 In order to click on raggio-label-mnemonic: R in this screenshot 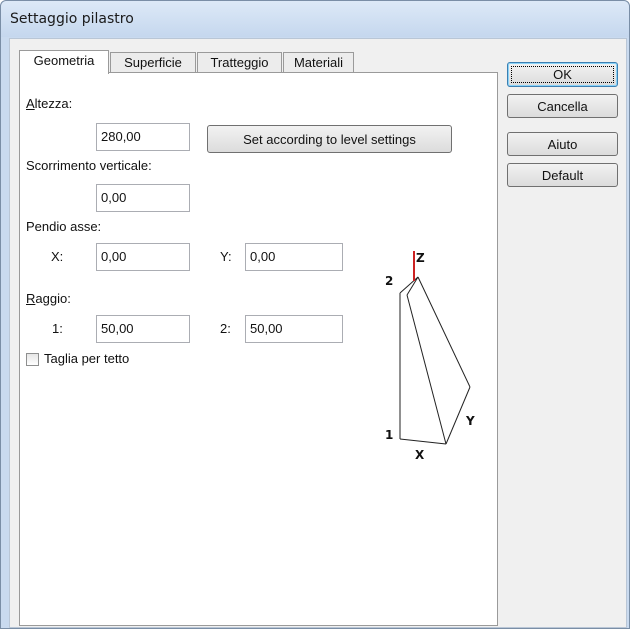, I will do `click(31, 298)`.